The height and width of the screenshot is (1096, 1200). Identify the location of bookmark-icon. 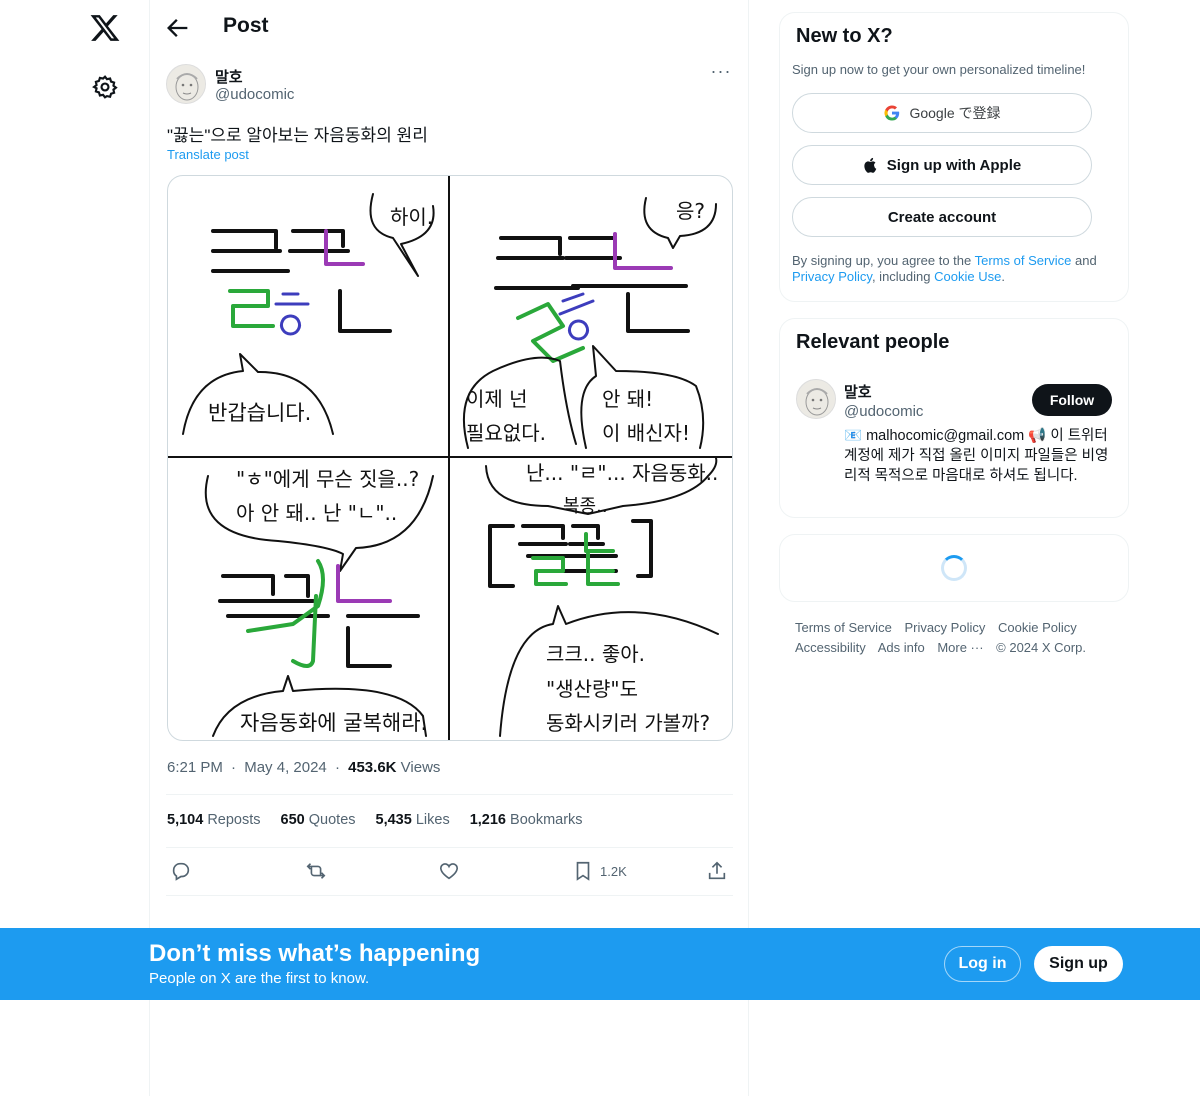
(583, 871).